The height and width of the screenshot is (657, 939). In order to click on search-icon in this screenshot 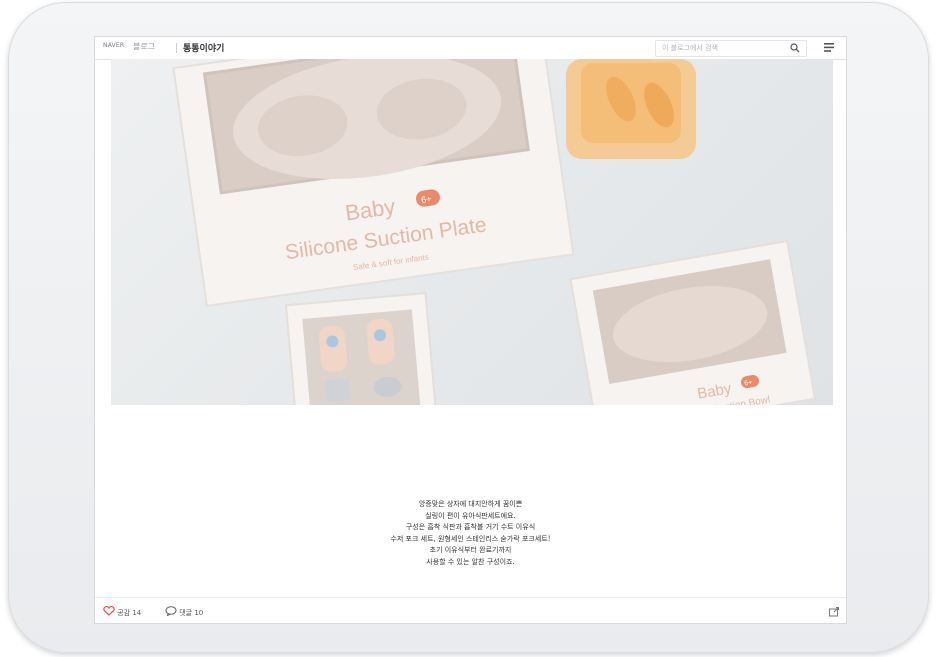, I will do `click(795, 48)`.